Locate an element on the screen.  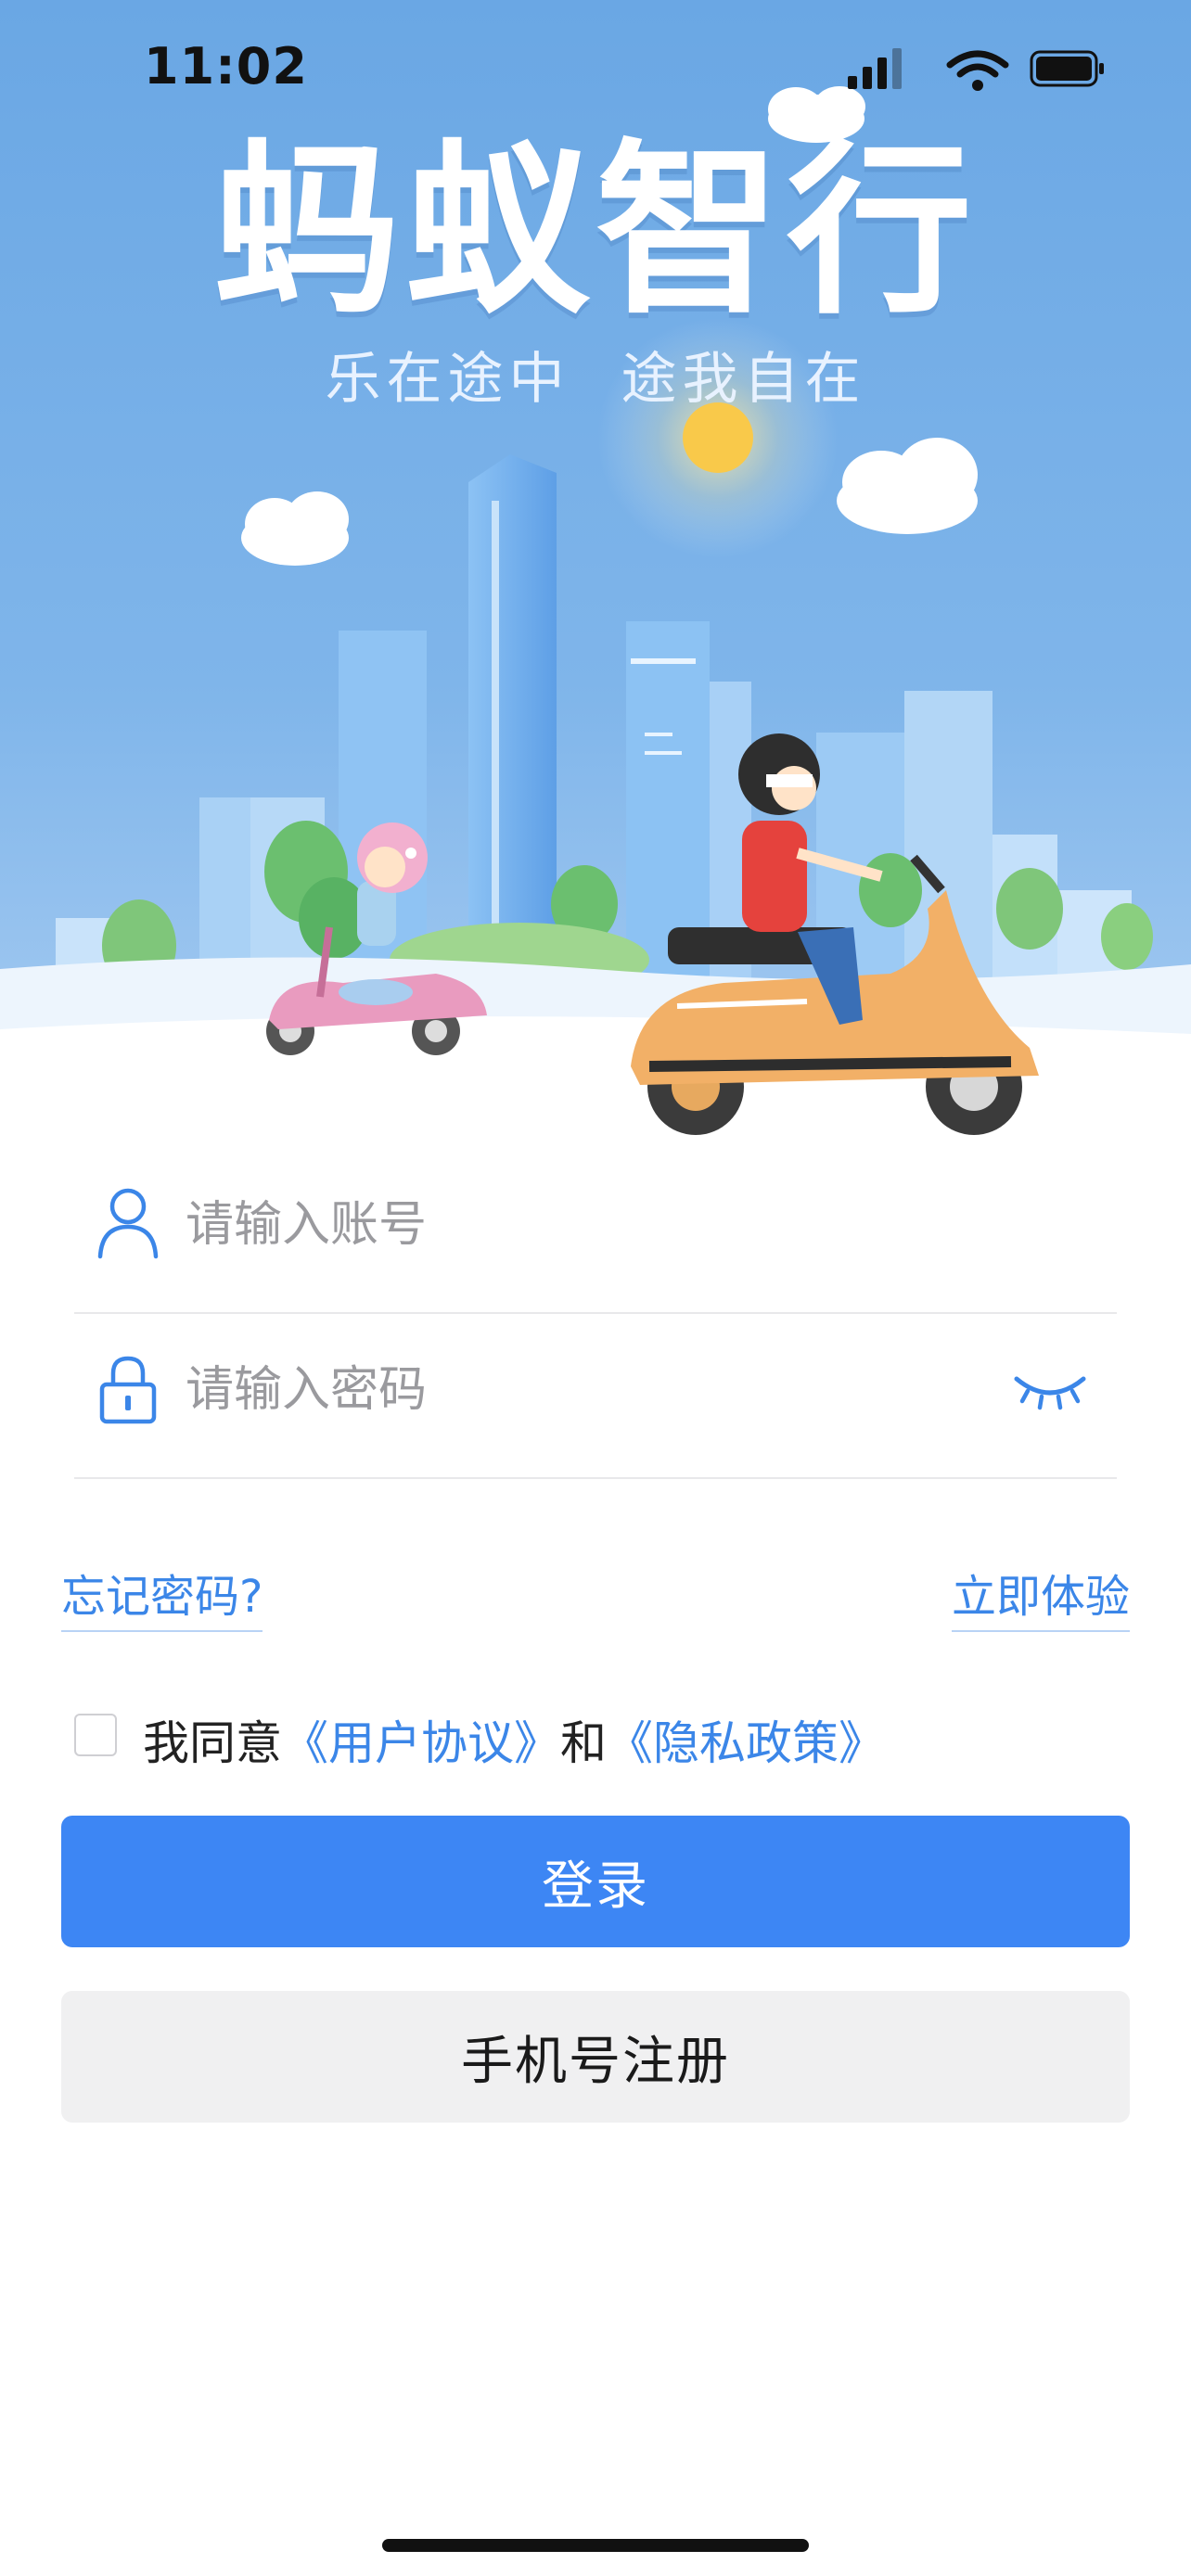
status-icons is located at coordinates (976, 69).